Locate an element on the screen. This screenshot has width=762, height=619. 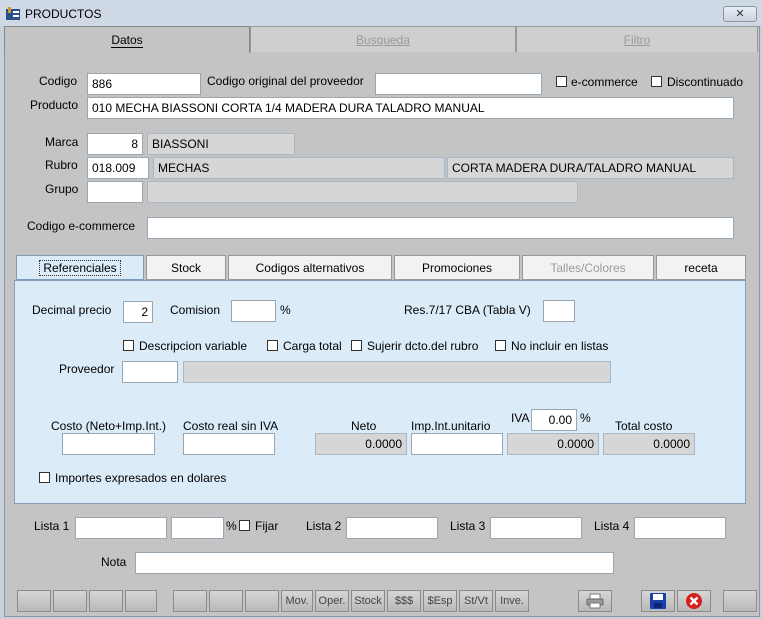
save-button is located at coordinates (658, 601).